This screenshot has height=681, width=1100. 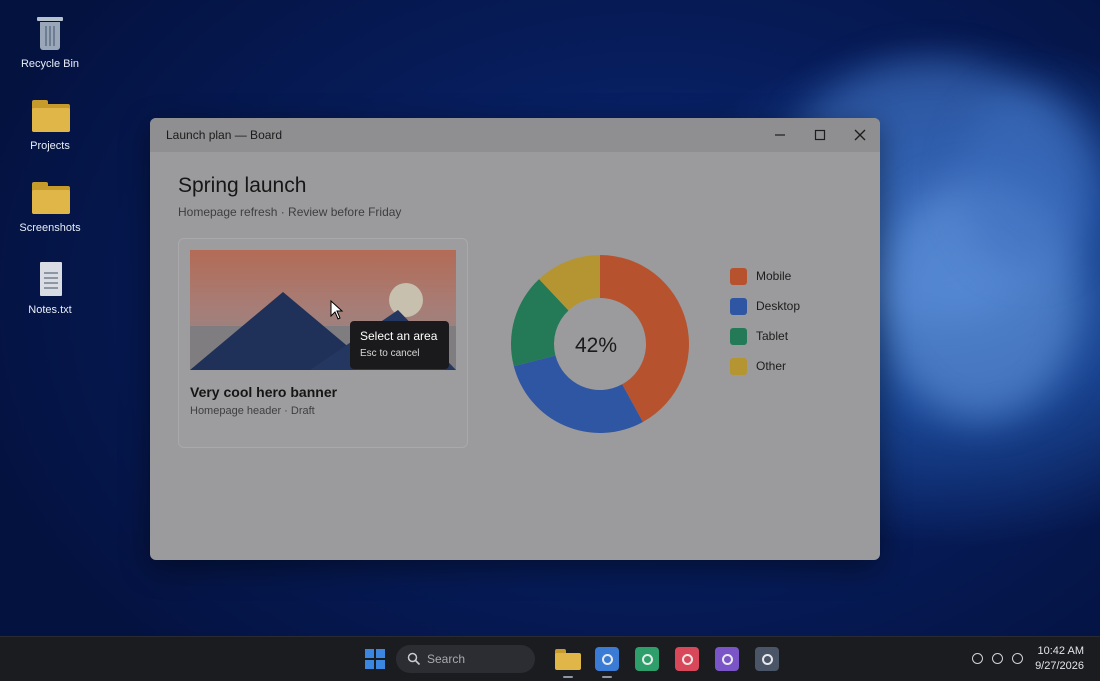 I want to click on app-purple-icon, so click(x=727, y=659).